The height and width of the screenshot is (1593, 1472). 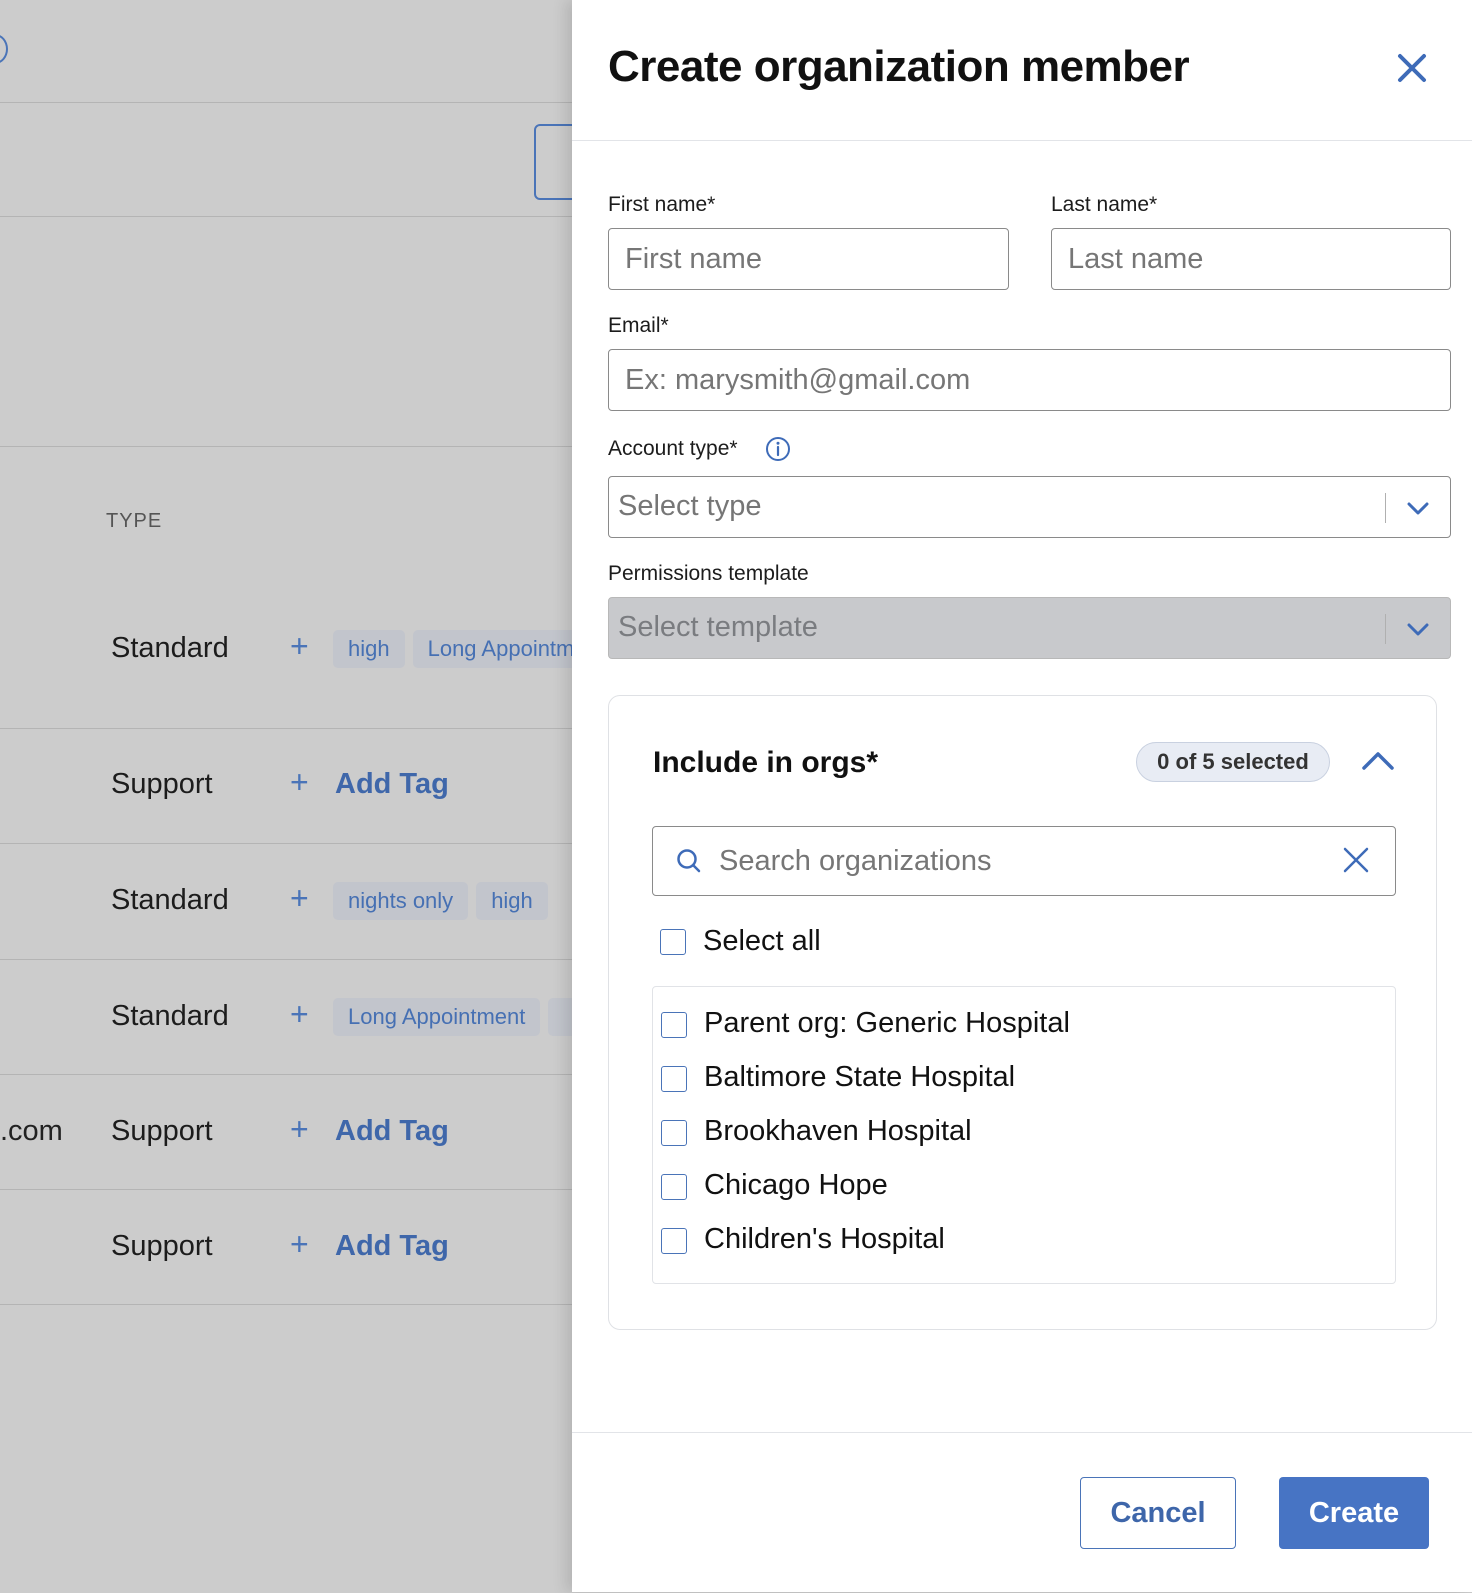 I want to click on info-icon, so click(x=778, y=449).